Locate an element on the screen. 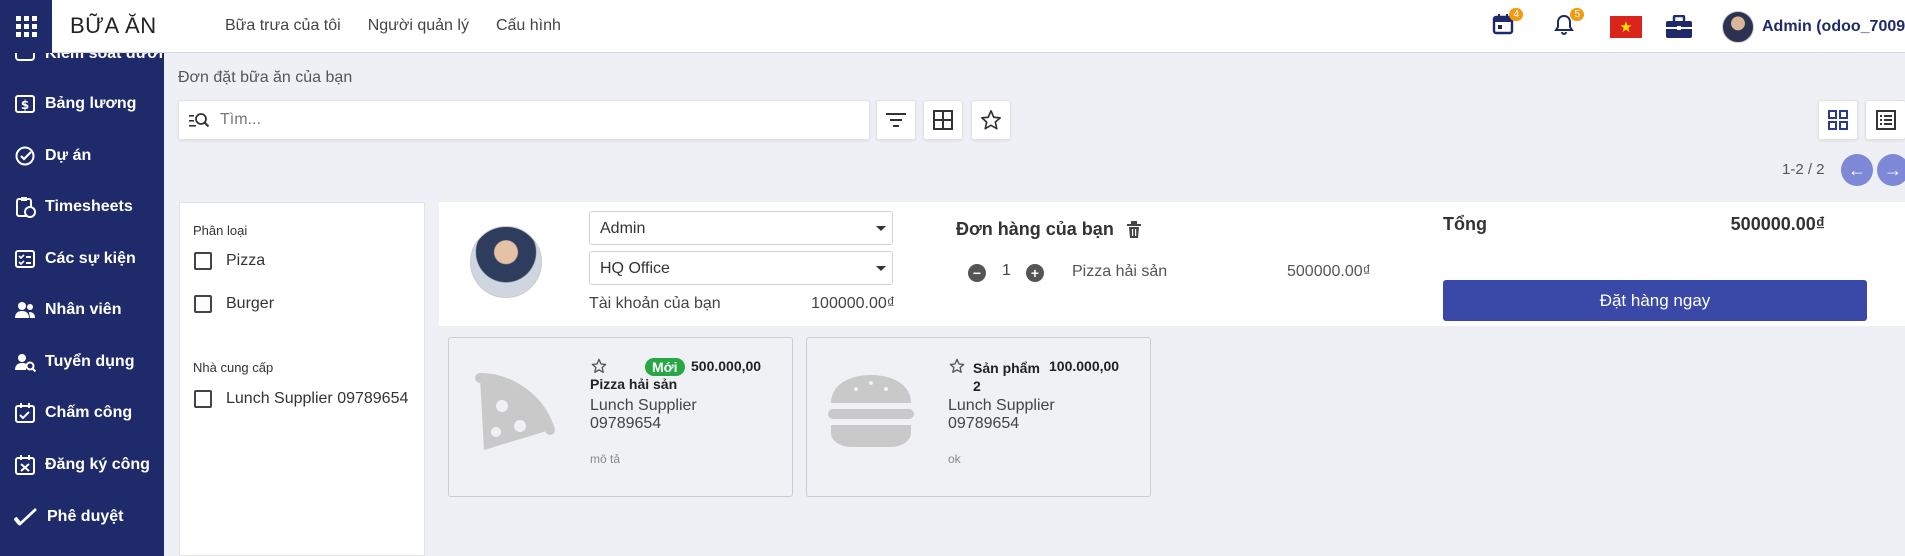 Image resolution: width=1905 pixels, height=556 pixels. total-value: 500000.00₫ is located at coordinates (1777, 224).